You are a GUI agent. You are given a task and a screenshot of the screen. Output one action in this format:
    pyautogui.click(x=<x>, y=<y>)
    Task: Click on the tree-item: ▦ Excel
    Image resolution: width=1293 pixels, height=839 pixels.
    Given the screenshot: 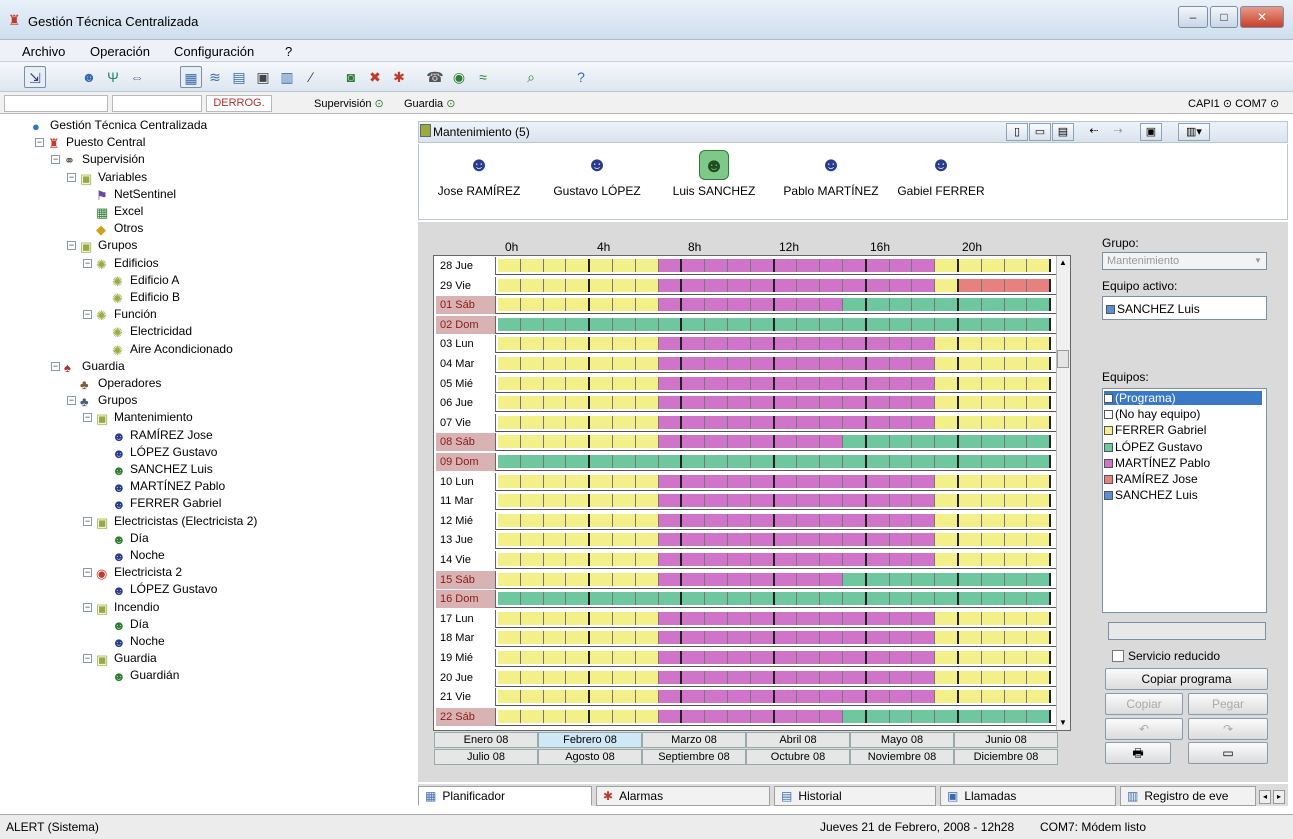 What is the action you would take?
    pyautogui.click(x=119, y=211)
    